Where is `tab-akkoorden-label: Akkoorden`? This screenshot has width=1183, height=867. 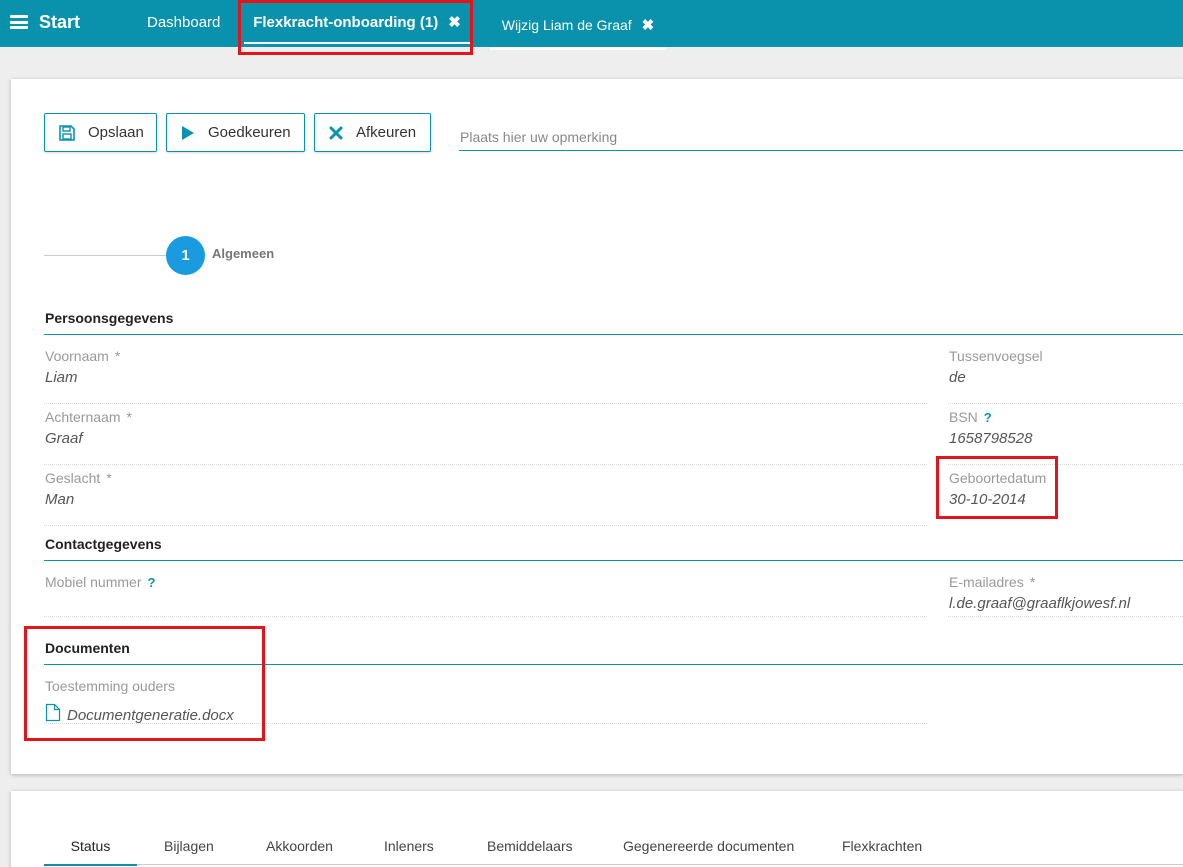 tab-akkoorden-label: Akkoorden is located at coordinates (299, 846).